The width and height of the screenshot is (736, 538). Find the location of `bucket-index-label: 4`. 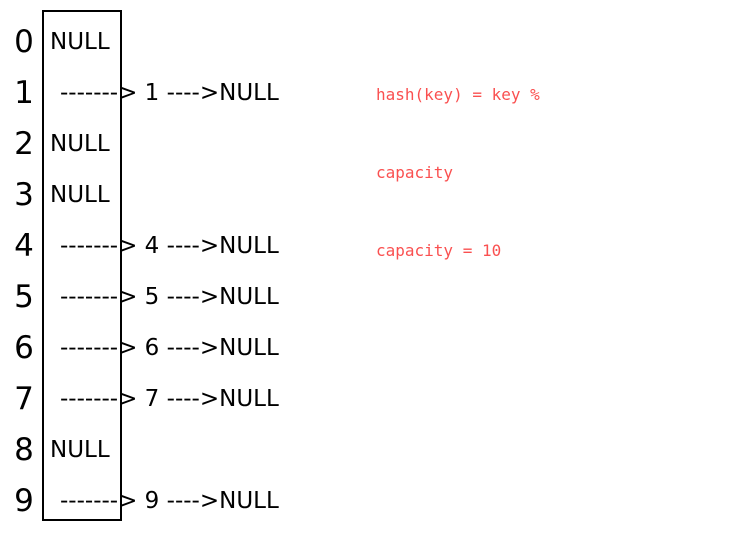

bucket-index-label: 4 is located at coordinates (24, 246).